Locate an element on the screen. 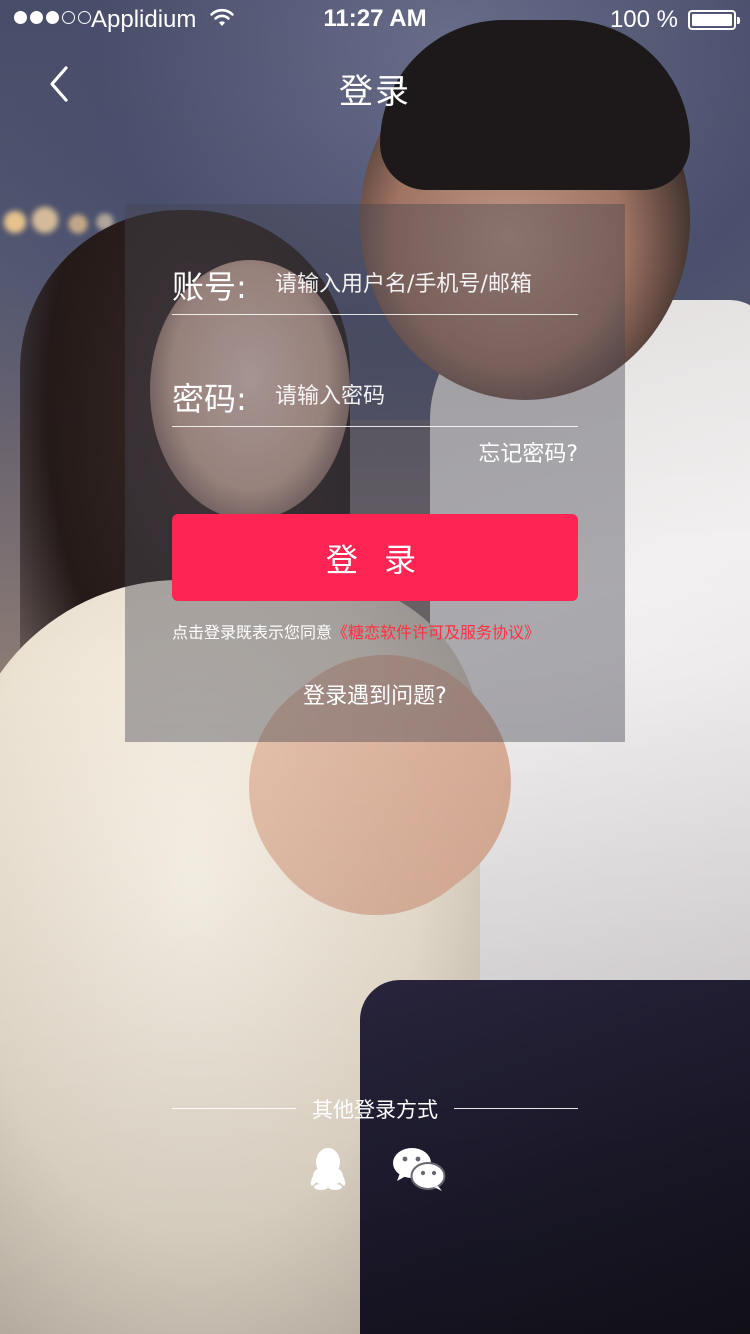  account-field: 账号: is located at coordinates (375, 285).